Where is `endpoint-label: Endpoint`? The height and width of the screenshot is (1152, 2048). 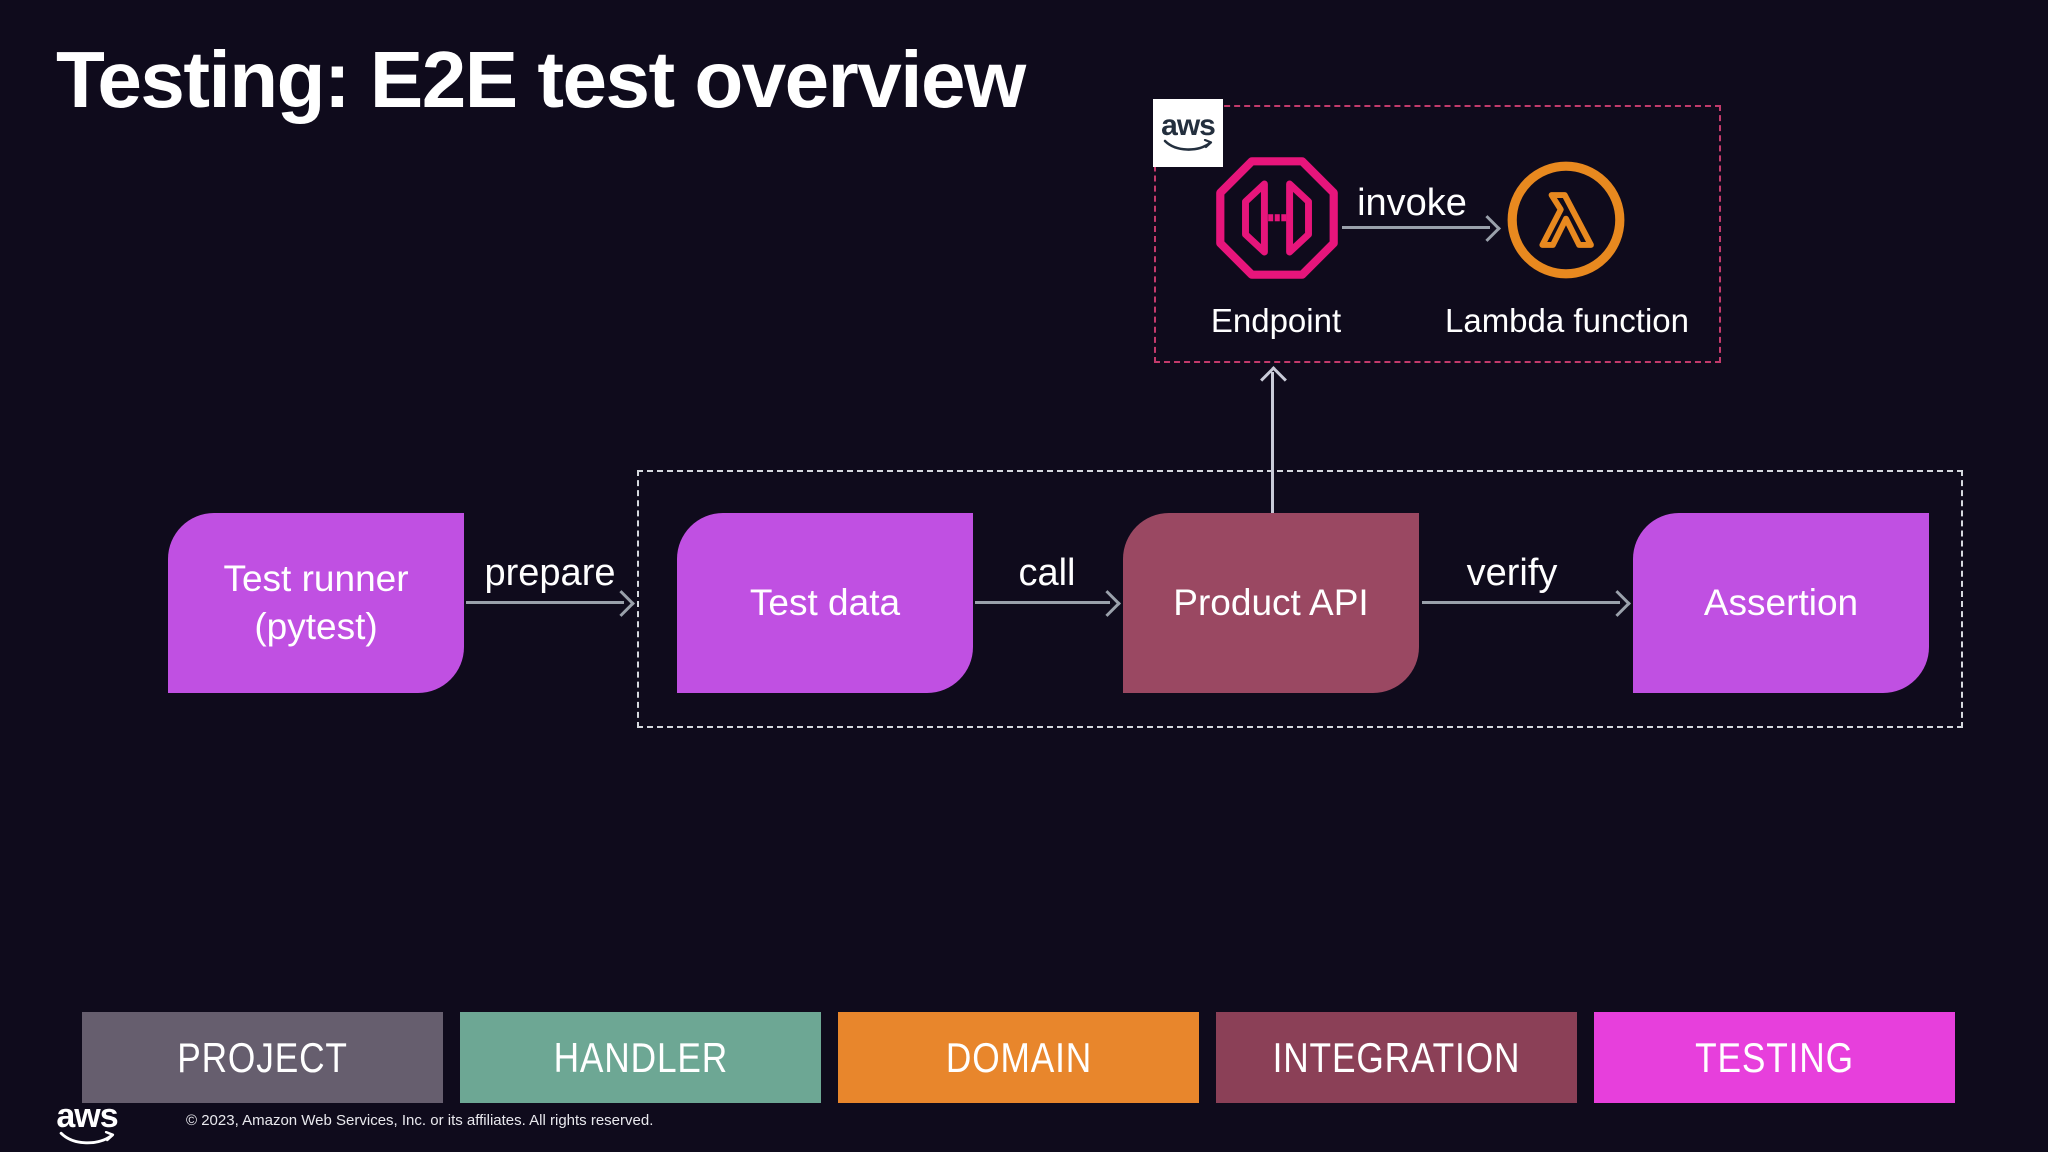
endpoint-label: Endpoint is located at coordinates (1276, 320).